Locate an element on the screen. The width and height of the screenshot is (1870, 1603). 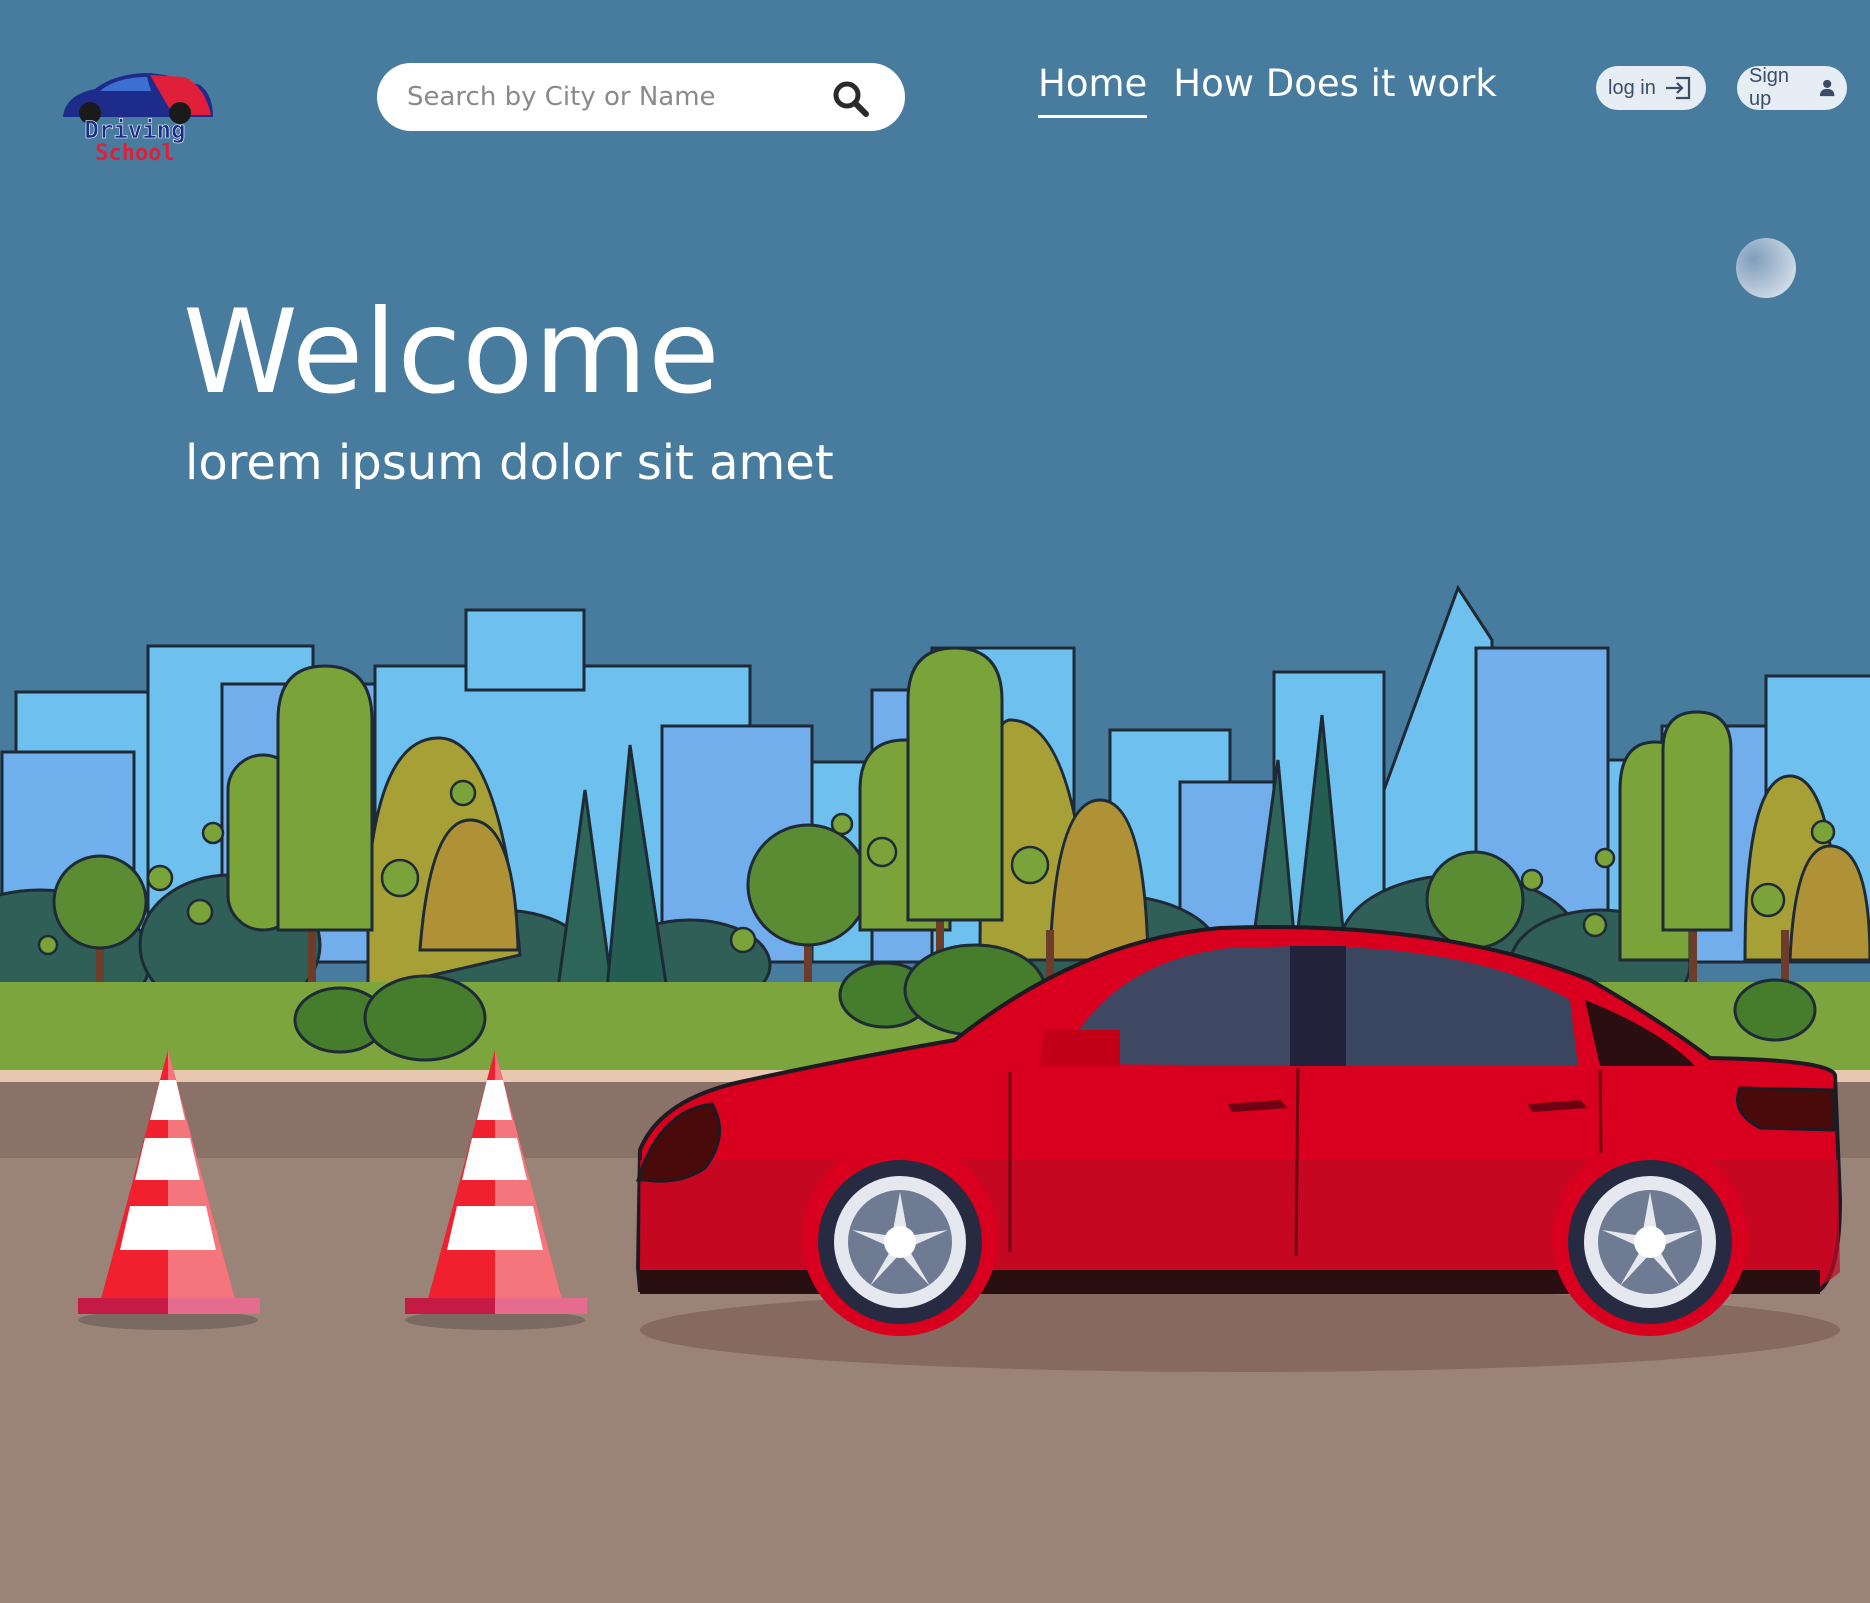
login-button: log in is located at coordinates (1651, 88).